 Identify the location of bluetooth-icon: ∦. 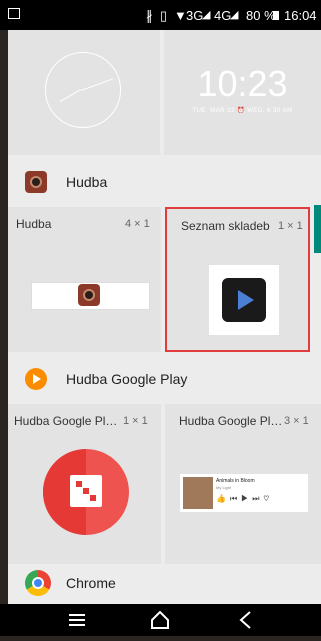
(149, 15).